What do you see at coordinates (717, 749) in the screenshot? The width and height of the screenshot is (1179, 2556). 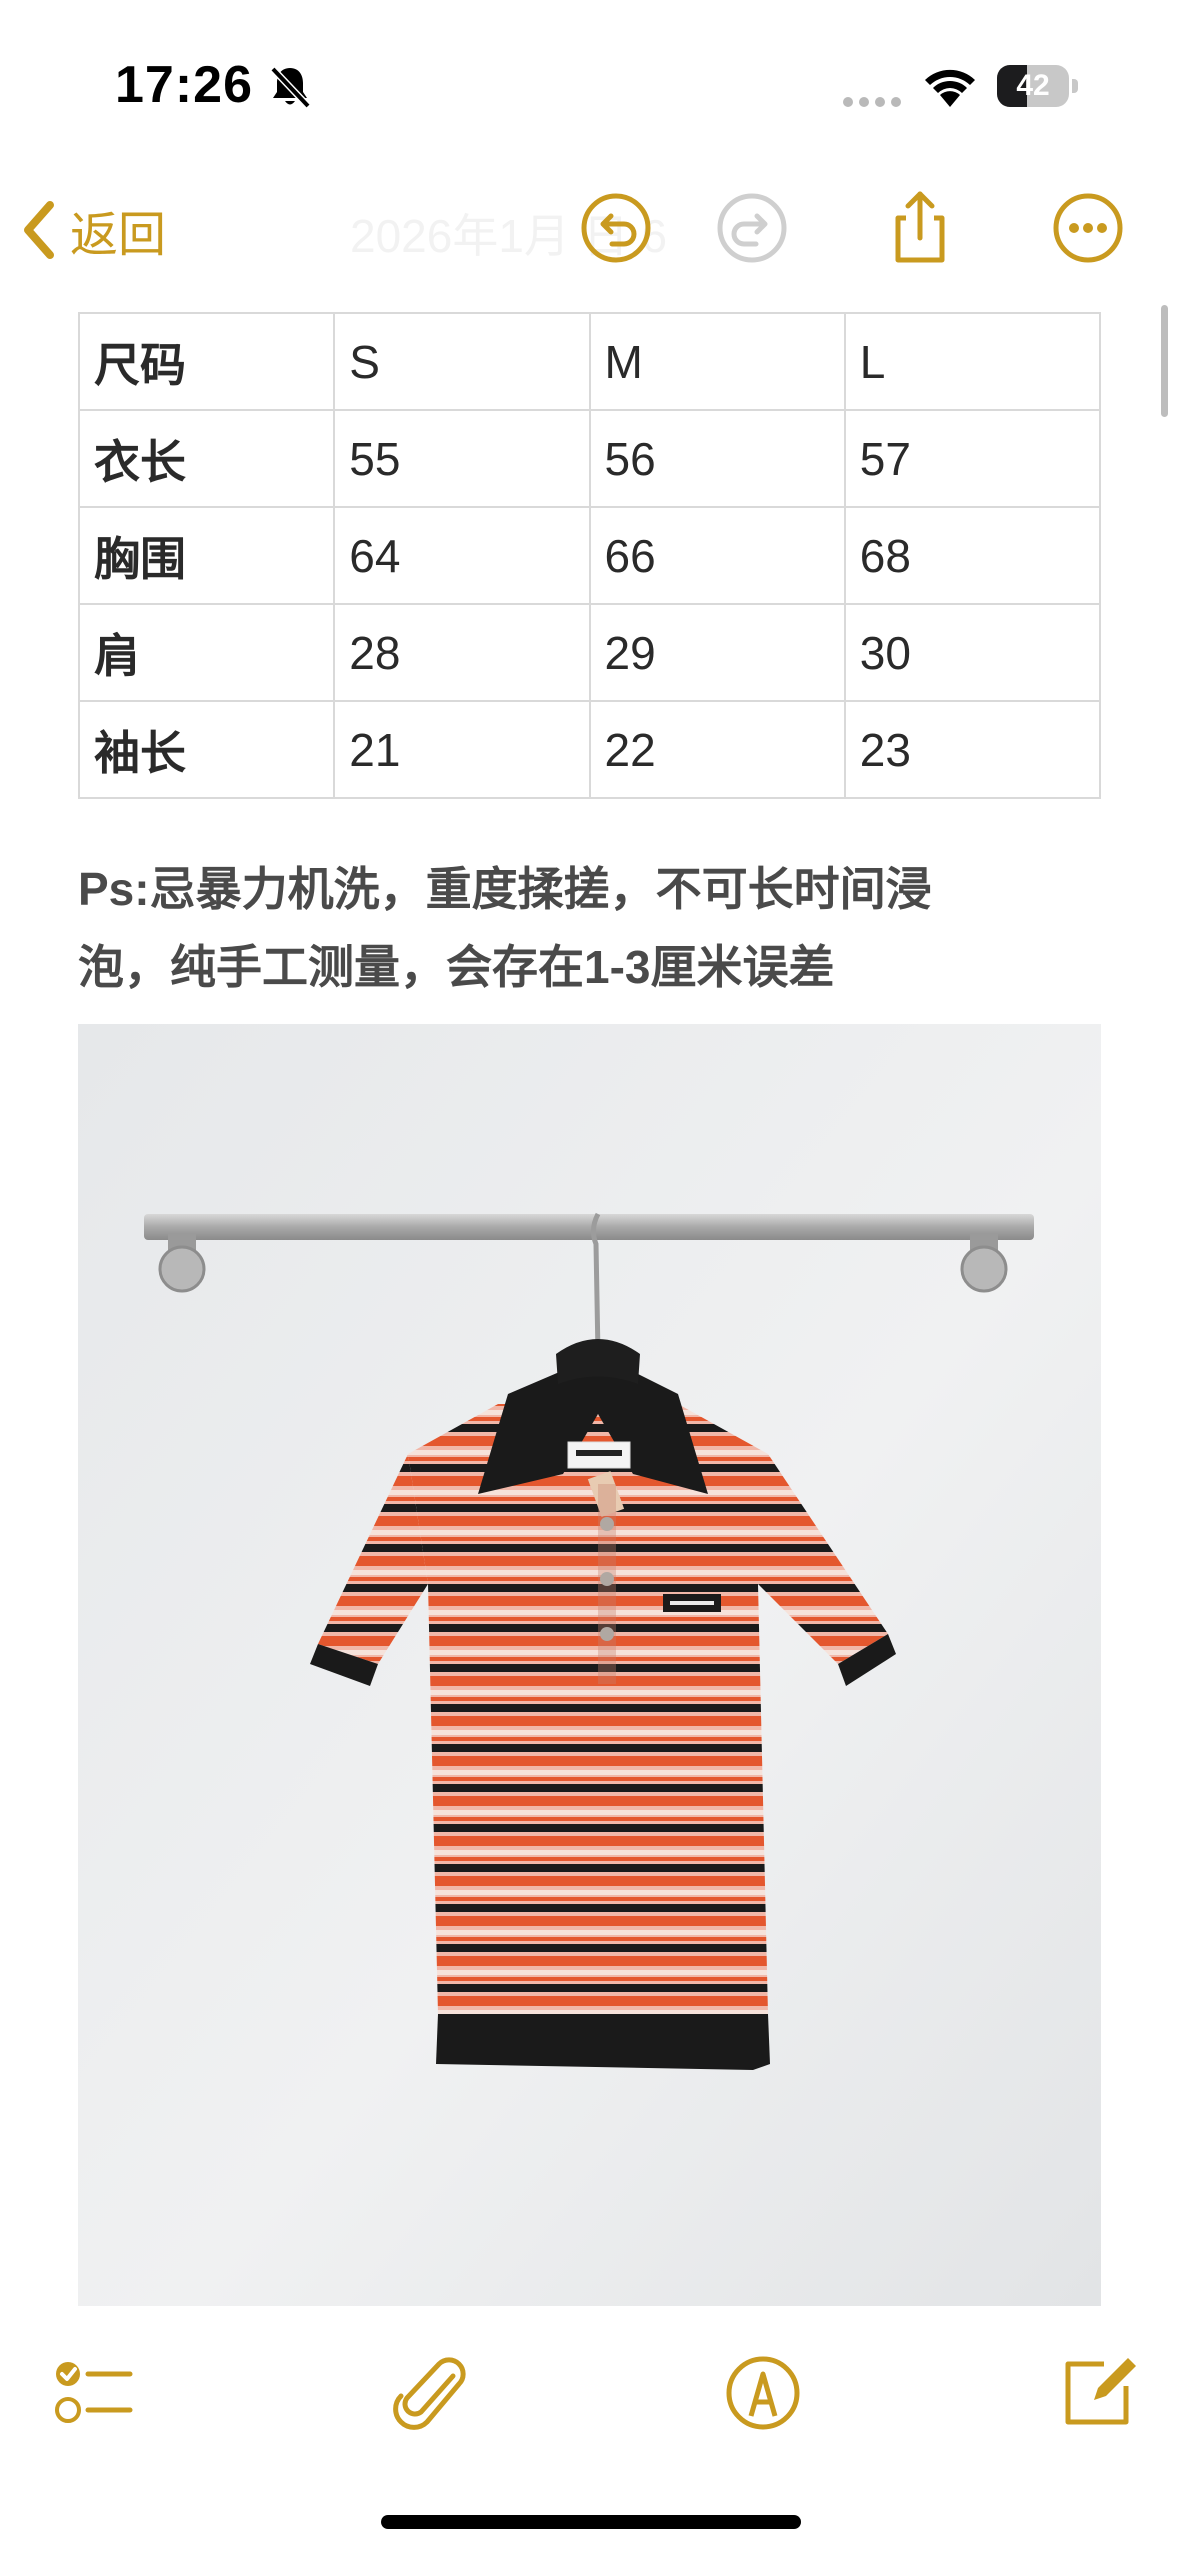 I see `table-cell: 22` at bounding box center [717, 749].